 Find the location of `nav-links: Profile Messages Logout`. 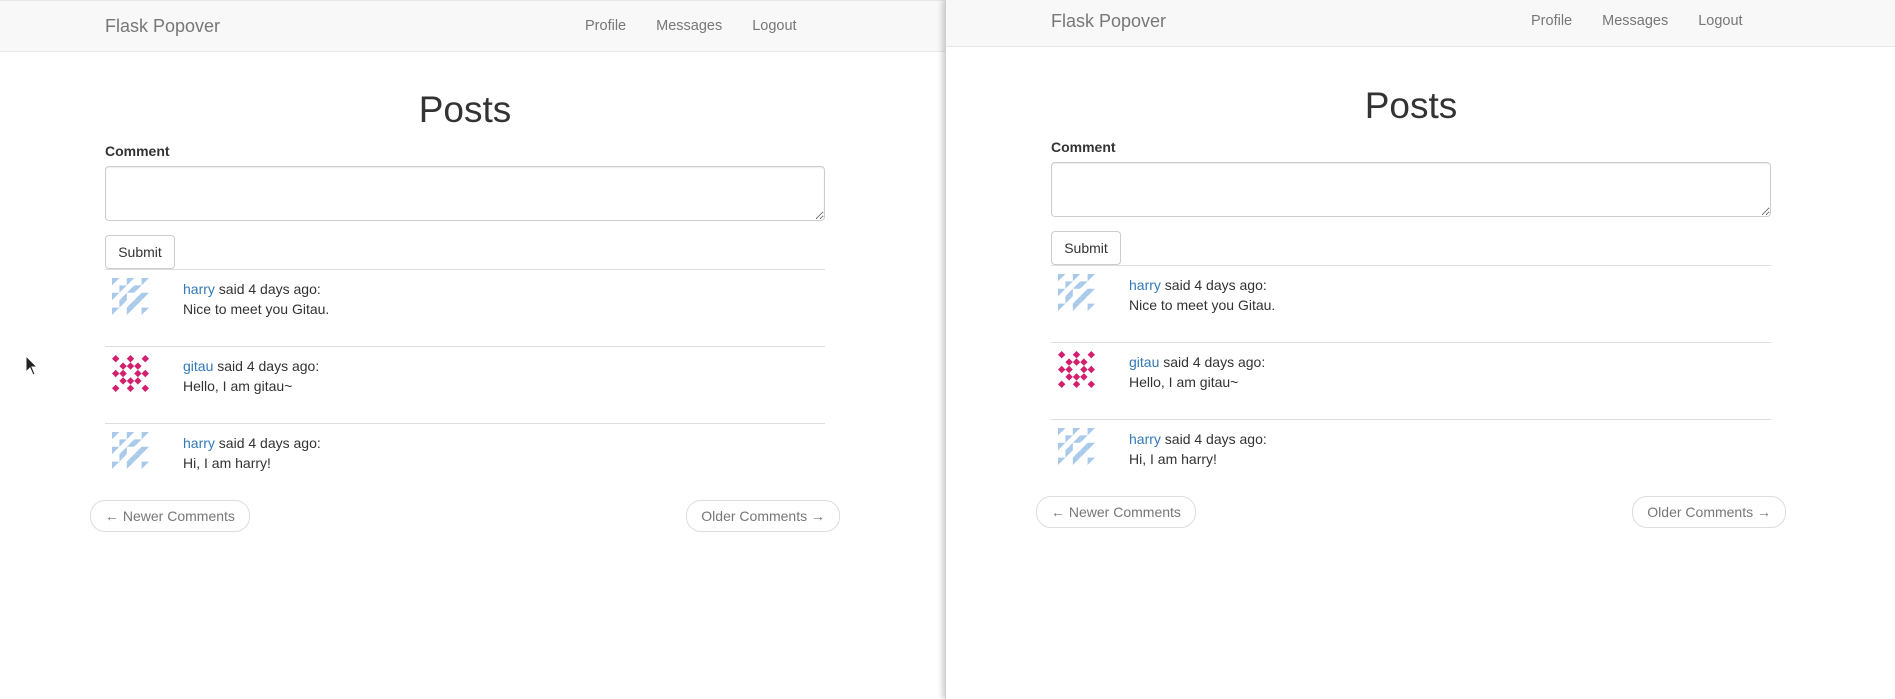

nav-links: Profile Messages Logout is located at coordinates (706, 26).